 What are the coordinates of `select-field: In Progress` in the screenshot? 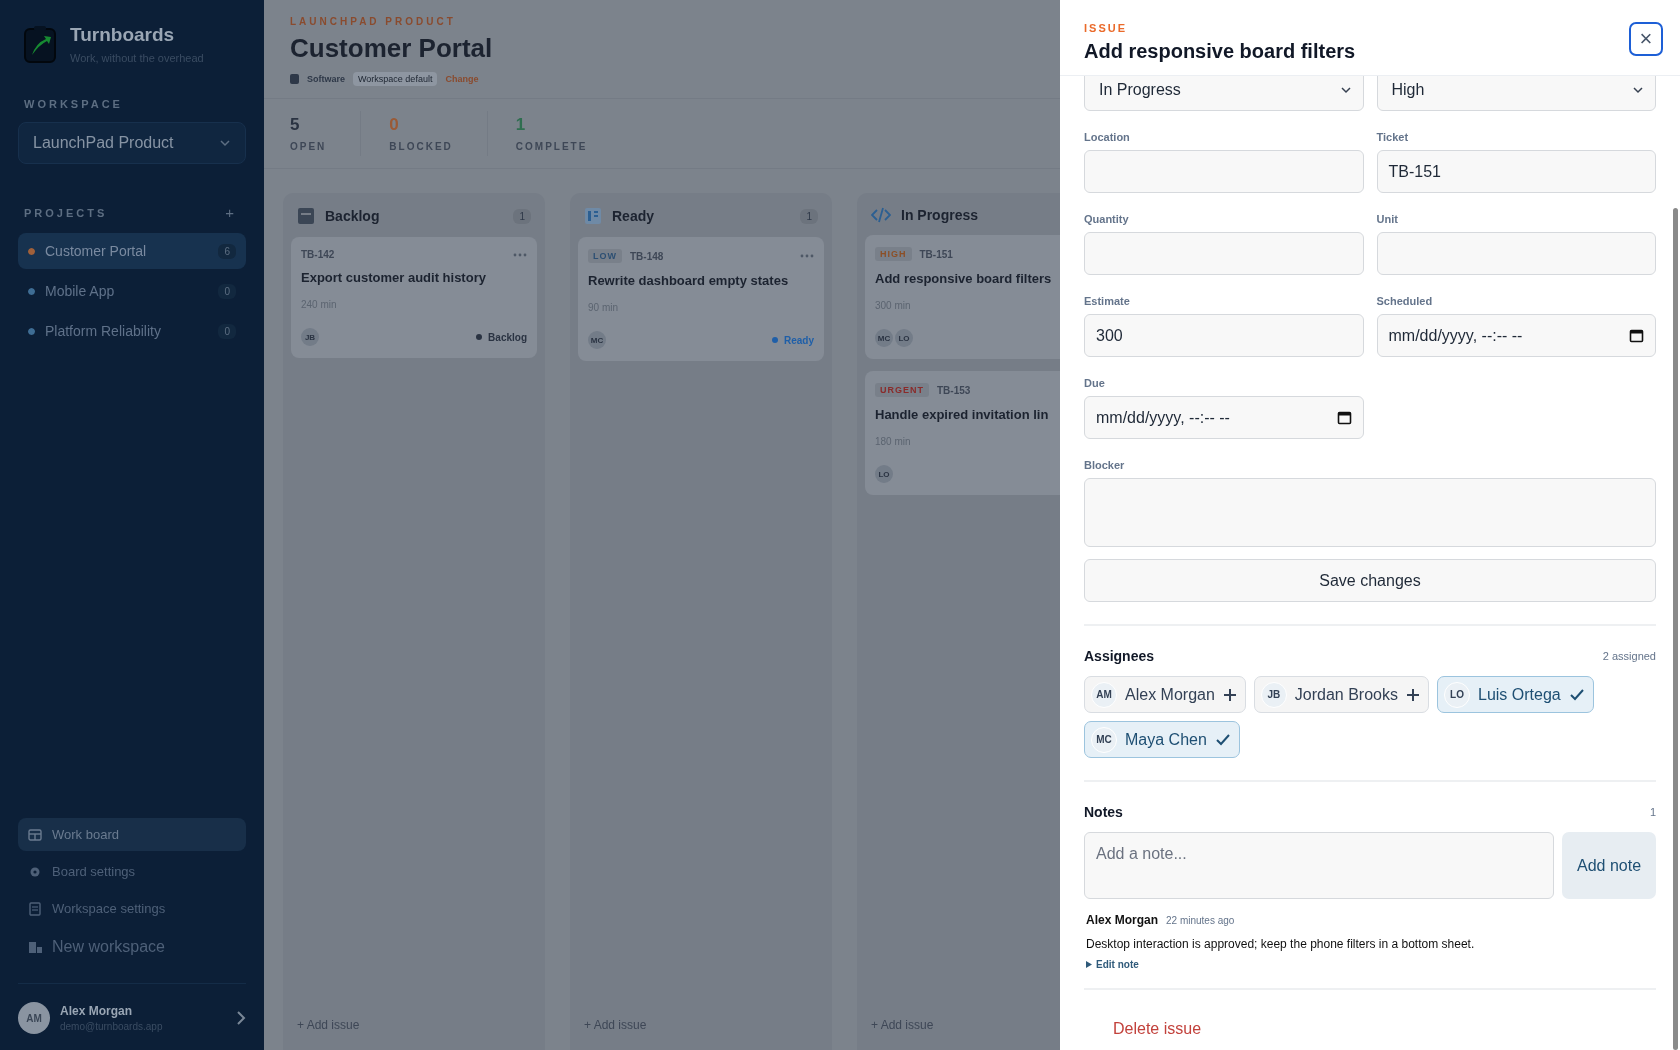 It's located at (1224, 93).